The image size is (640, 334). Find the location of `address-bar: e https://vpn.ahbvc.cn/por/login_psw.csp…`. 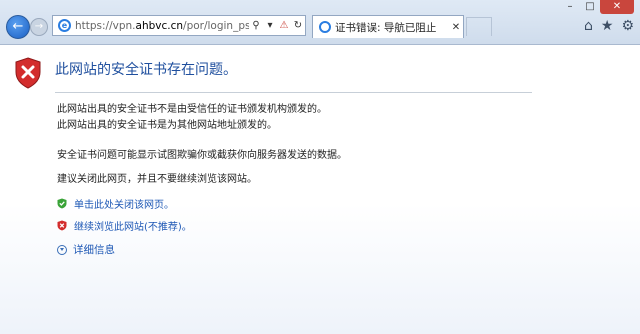

address-bar: e https://vpn.ahbvc.cn/por/login_psw.csp… is located at coordinates (179, 25).